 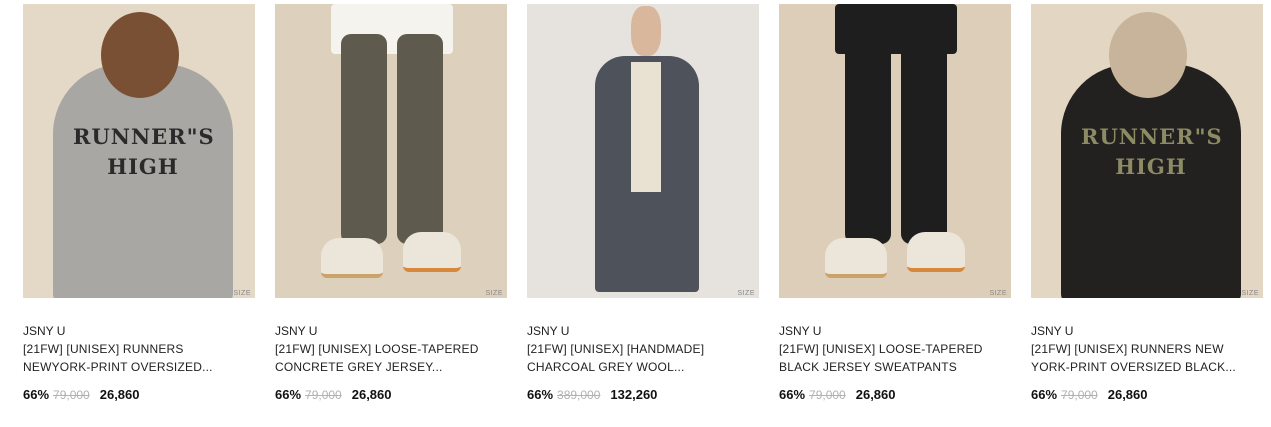 What do you see at coordinates (1147, 349) in the screenshot?
I see `product-title-line-1: [21FW] [UNISEX] RUNNERS NEW` at bounding box center [1147, 349].